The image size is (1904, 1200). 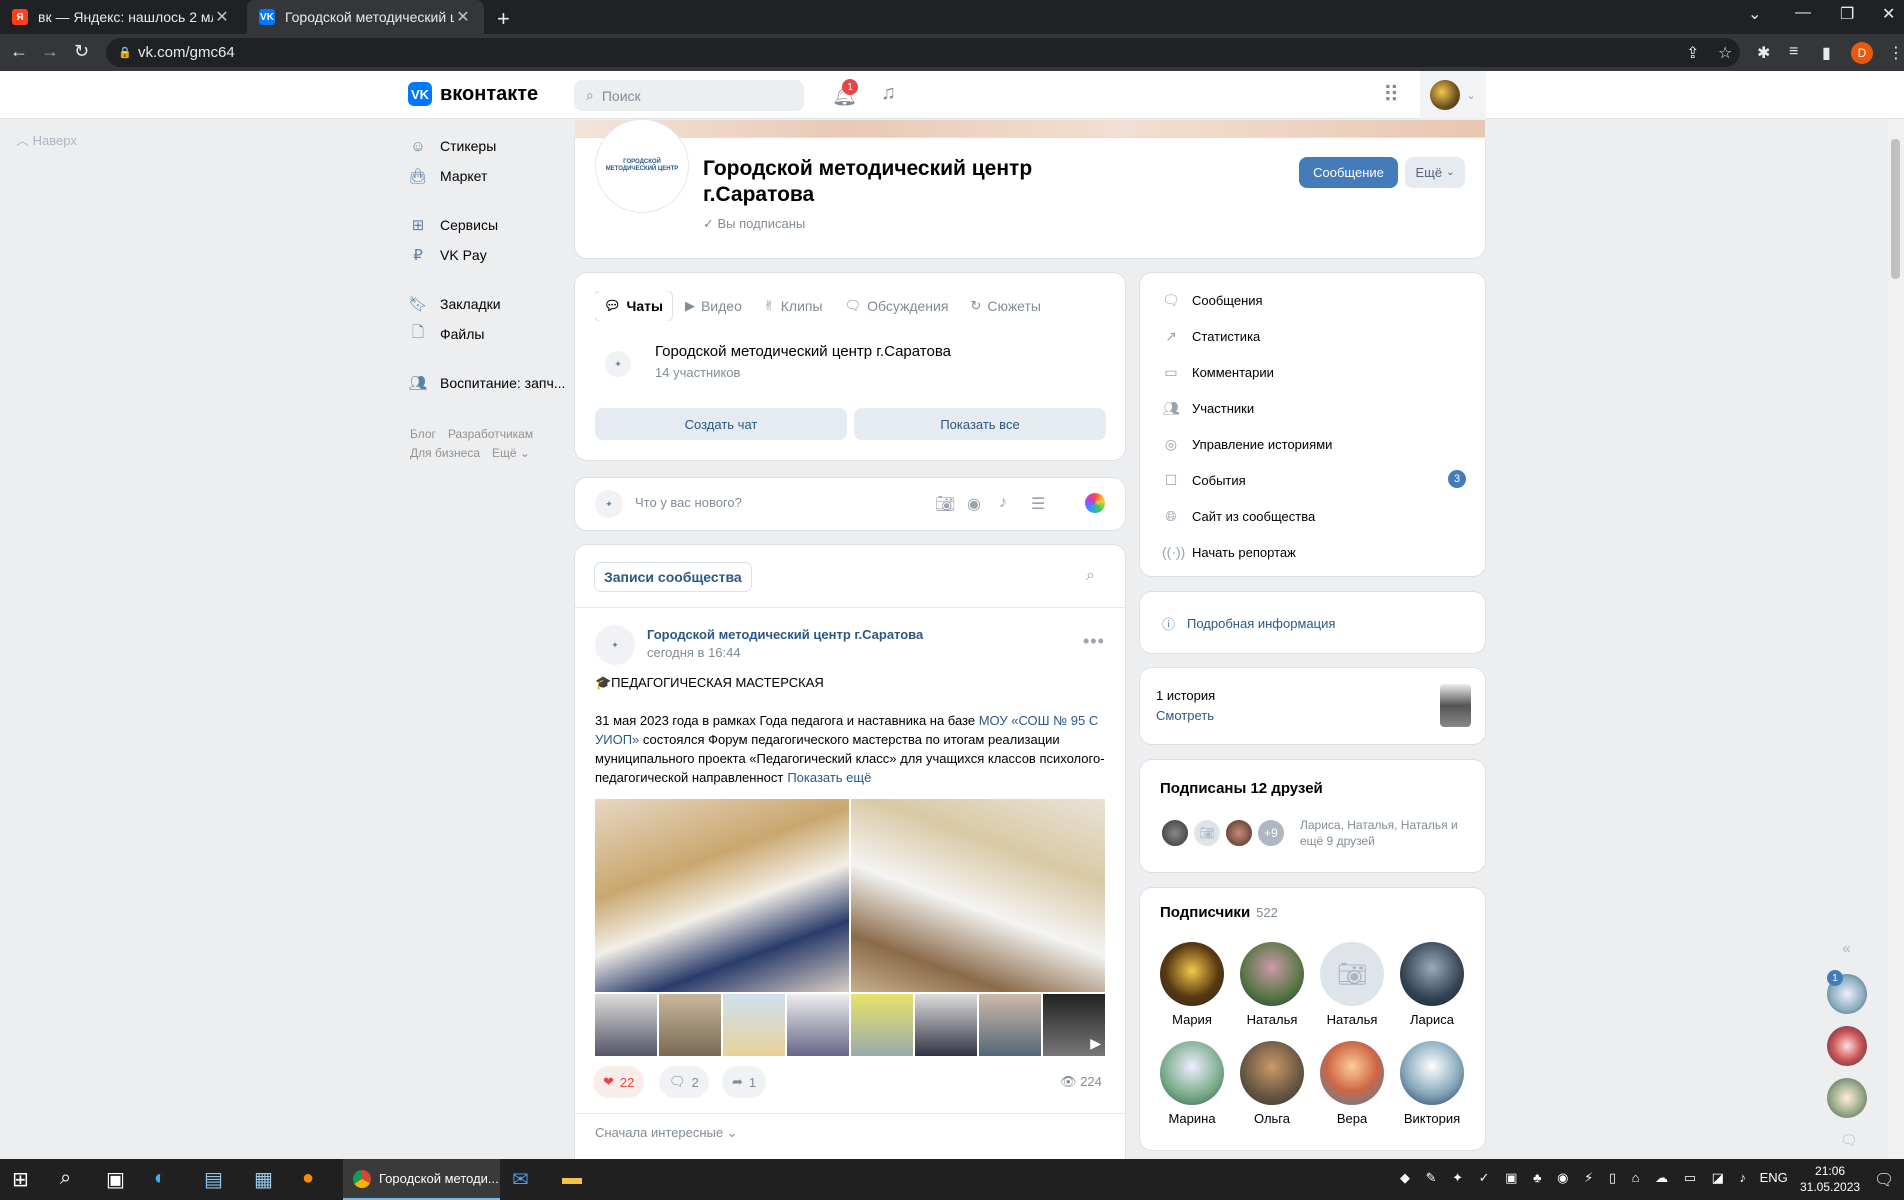 What do you see at coordinates (19, 51) in the screenshot?
I see `back-icon: ←` at bounding box center [19, 51].